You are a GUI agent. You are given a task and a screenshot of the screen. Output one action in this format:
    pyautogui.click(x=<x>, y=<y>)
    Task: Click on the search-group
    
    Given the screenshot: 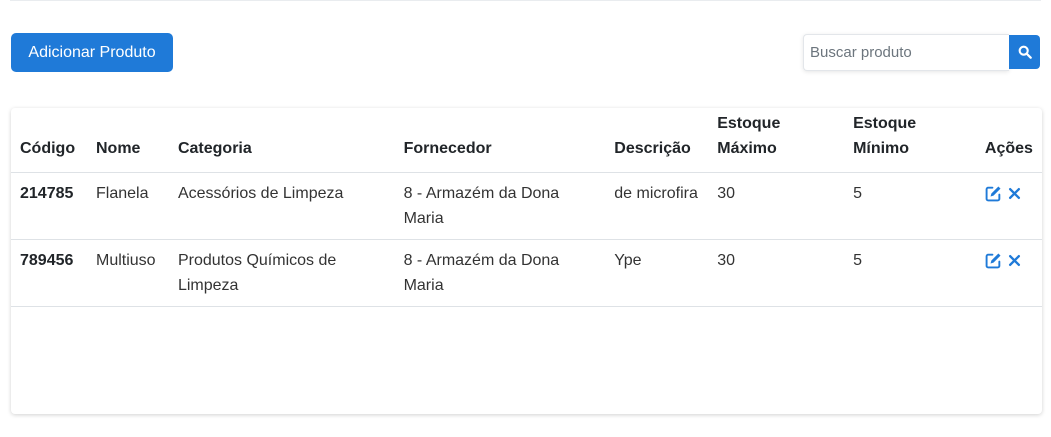 What is the action you would take?
    pyautogui.click(x=923, y=52)
    